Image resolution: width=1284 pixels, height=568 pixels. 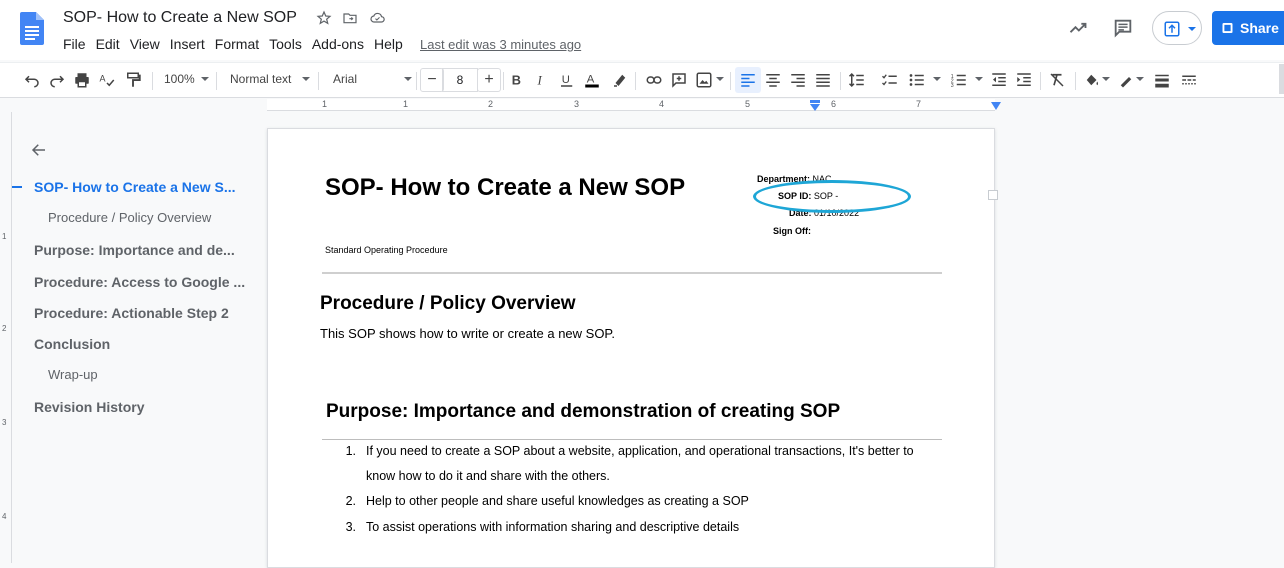 I want to click on close-outline-arrow-icon, so click(x=39, y=150).